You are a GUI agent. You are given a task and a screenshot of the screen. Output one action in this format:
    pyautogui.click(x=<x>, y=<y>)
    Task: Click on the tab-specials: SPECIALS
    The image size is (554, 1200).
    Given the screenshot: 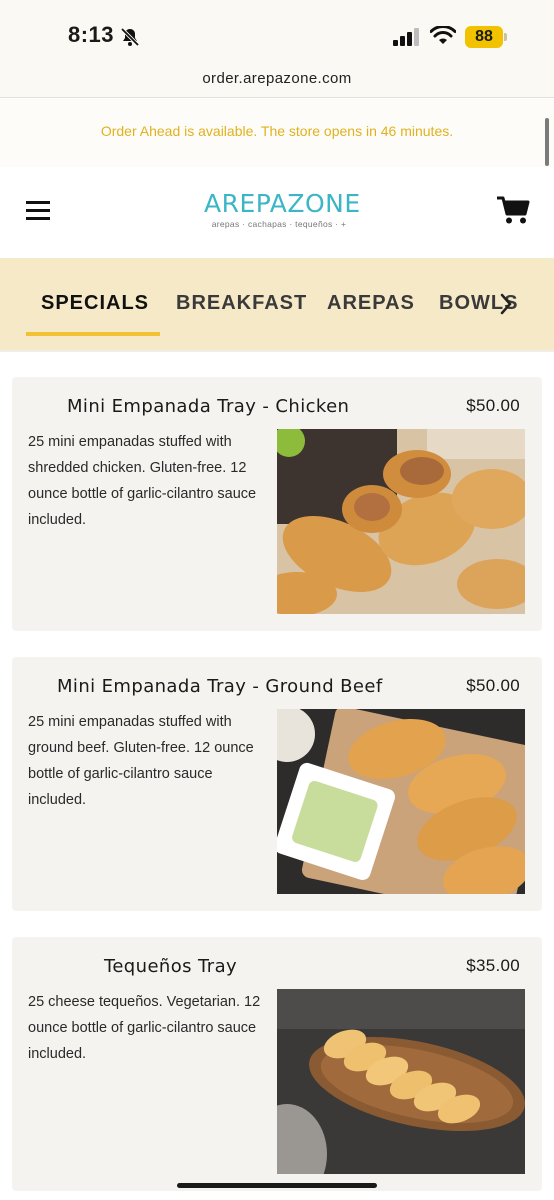 What is the action you would take?
    pyautogui.click(x=95, y=303)
    